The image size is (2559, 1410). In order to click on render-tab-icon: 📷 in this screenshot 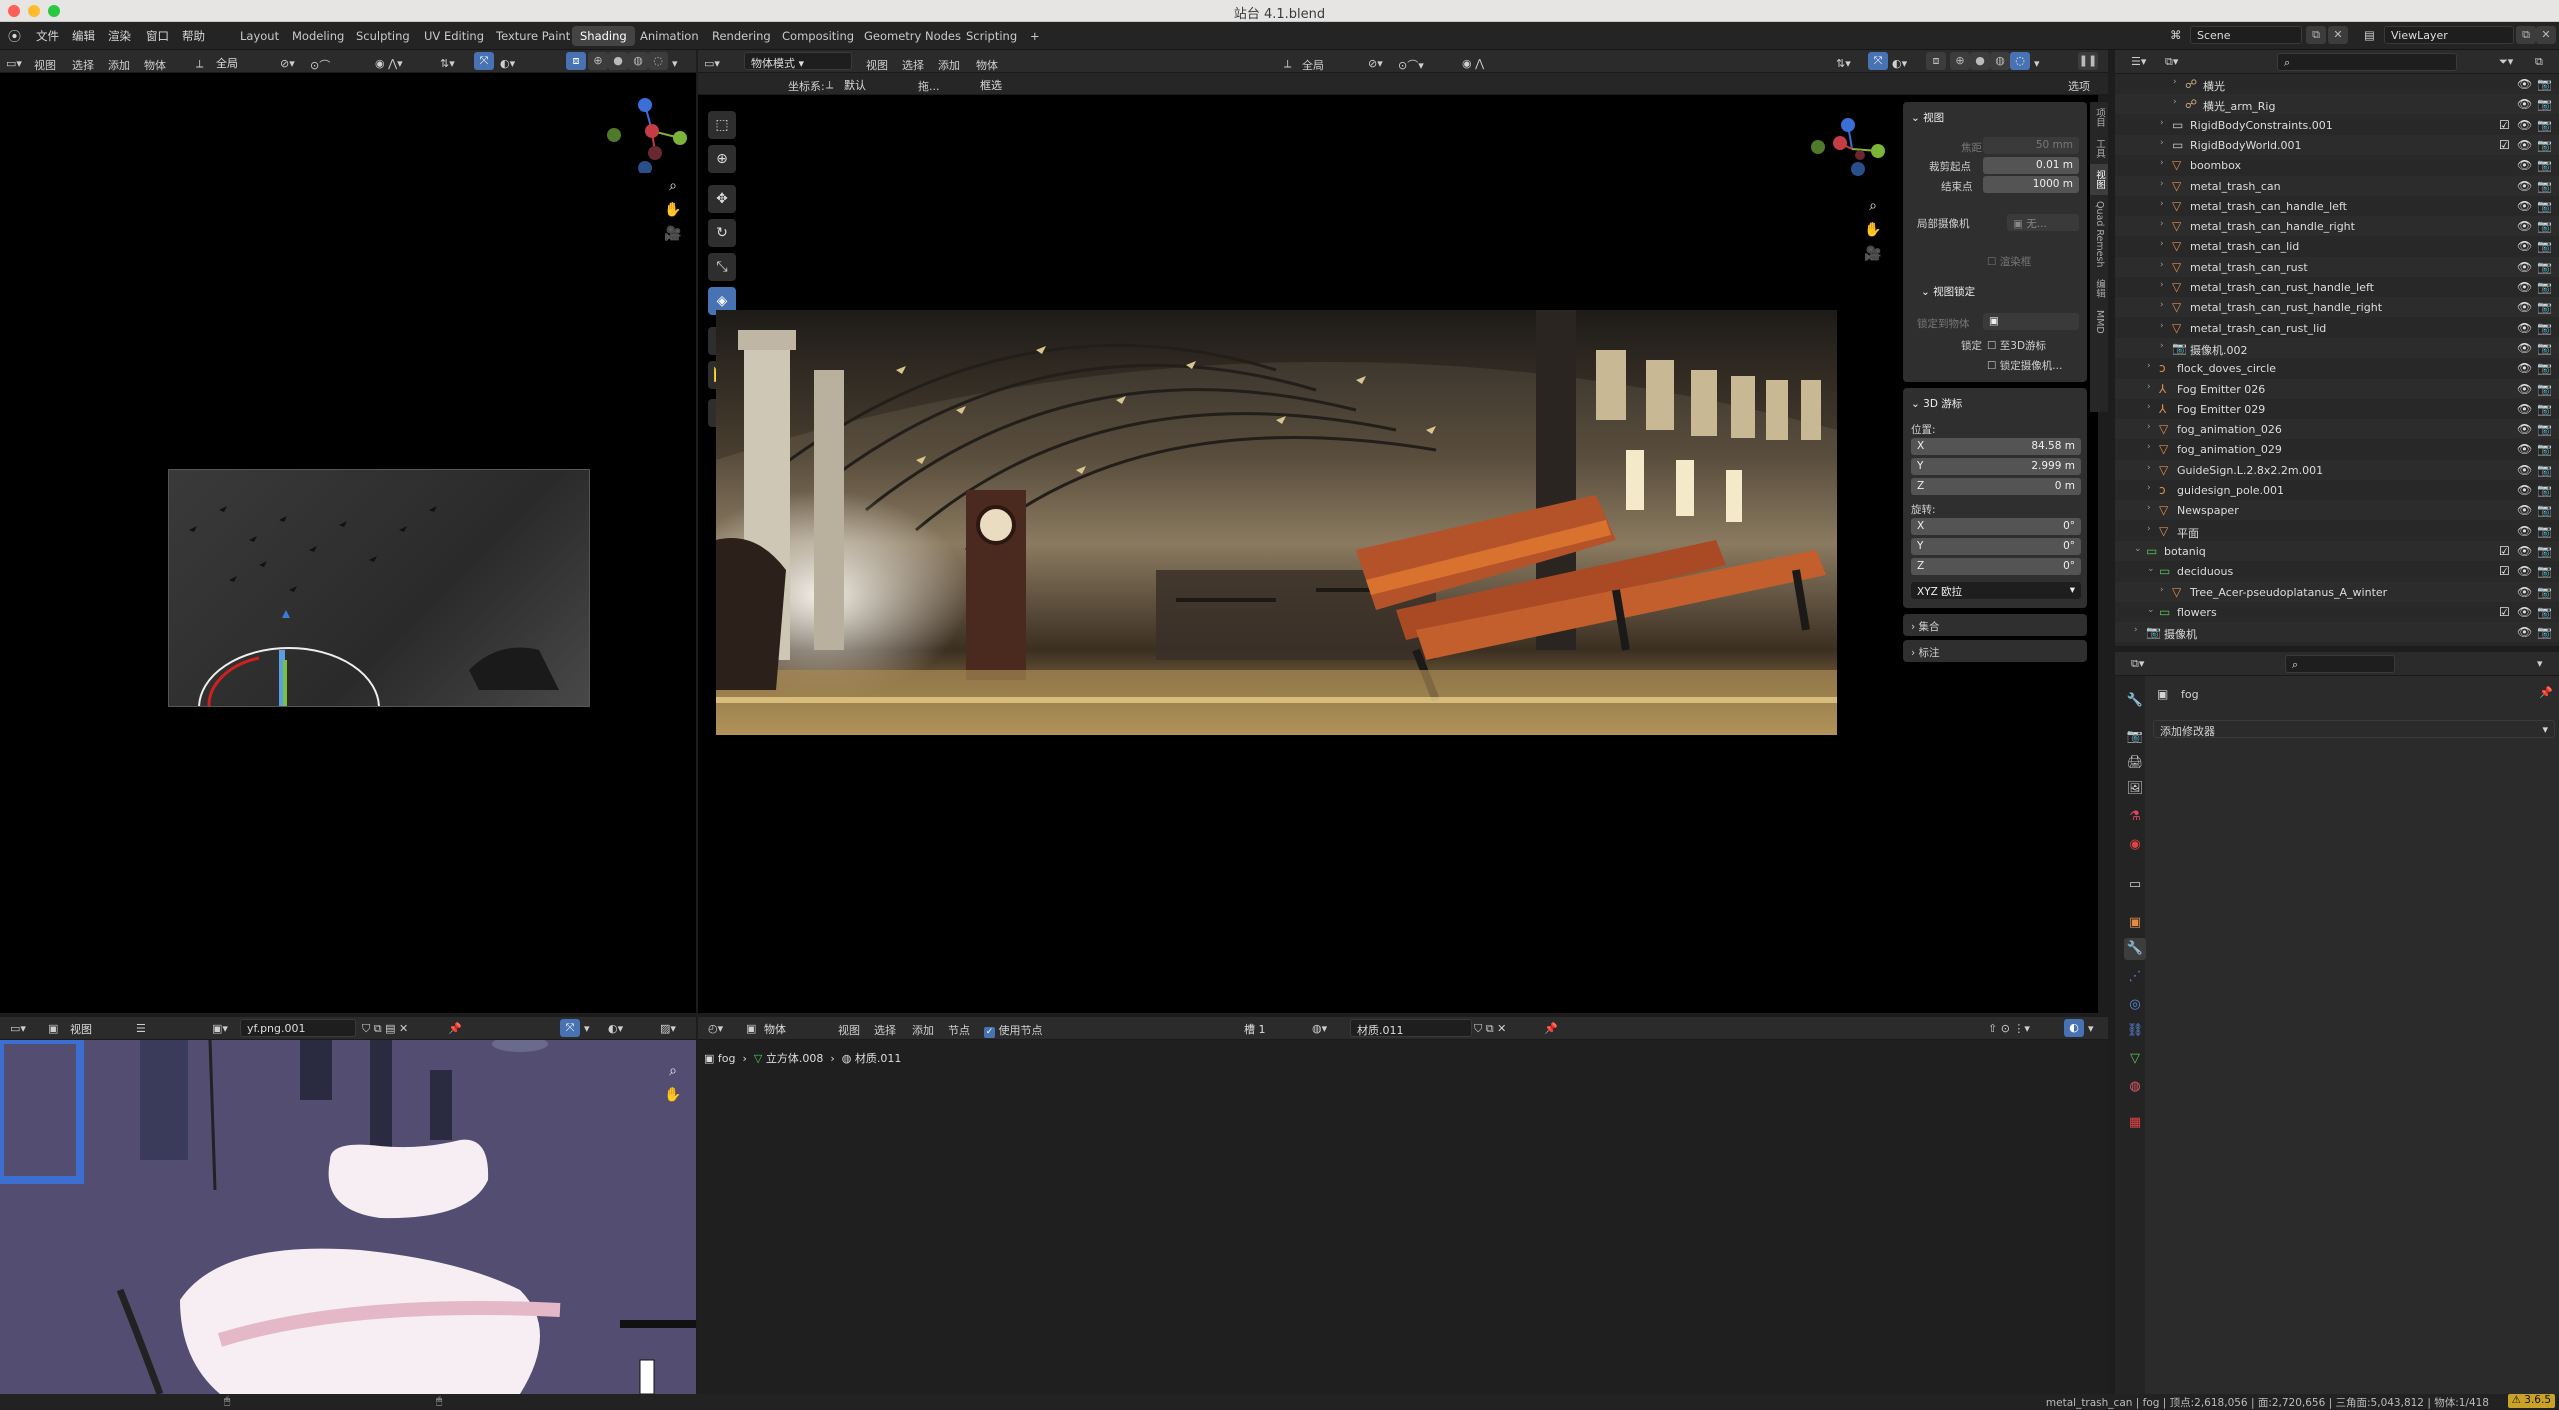, I will do `click(2135, 737)`.